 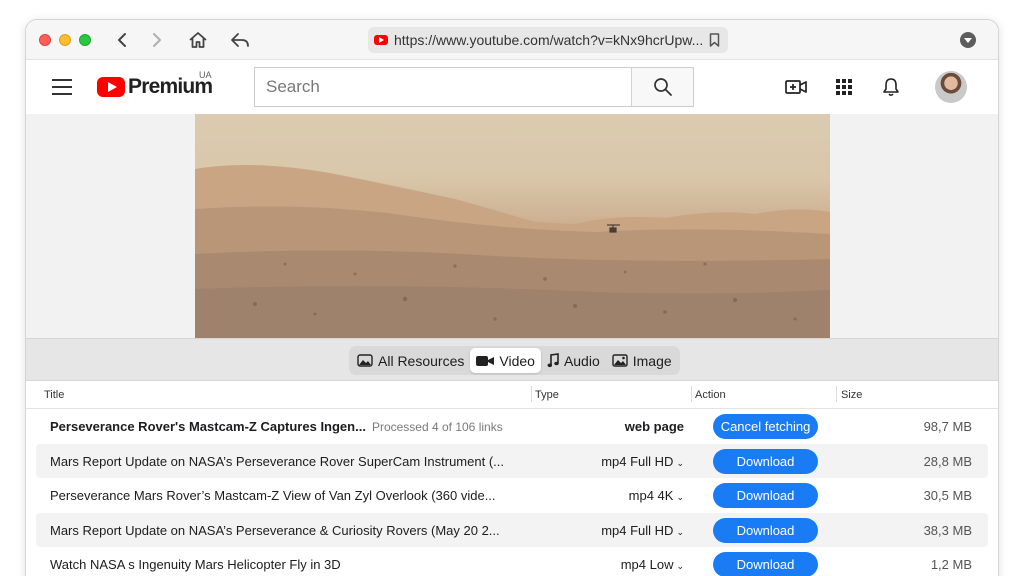 What do you see at coordinates (485, 361) in the screenshot?
I see `video-camera-icon` at bounding box center [485, 361].